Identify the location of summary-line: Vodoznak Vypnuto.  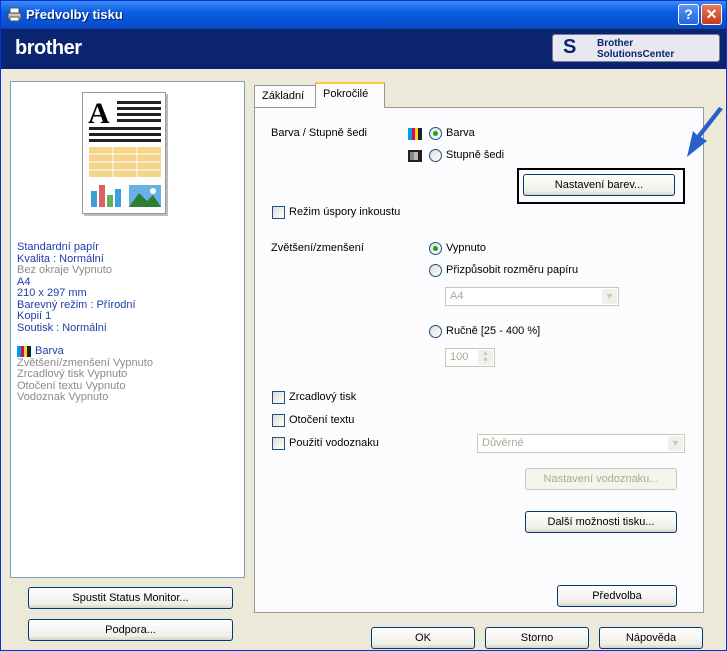
(63, 397).